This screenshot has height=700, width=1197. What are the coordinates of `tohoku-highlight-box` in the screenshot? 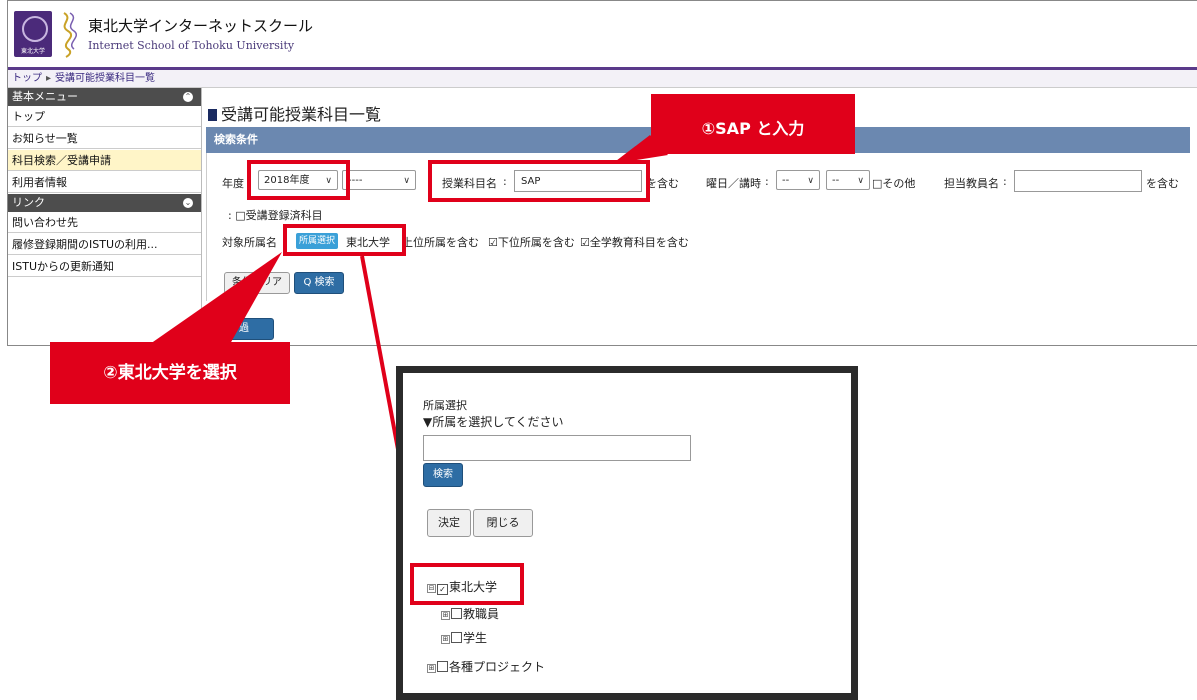 It's located at (467, 584).